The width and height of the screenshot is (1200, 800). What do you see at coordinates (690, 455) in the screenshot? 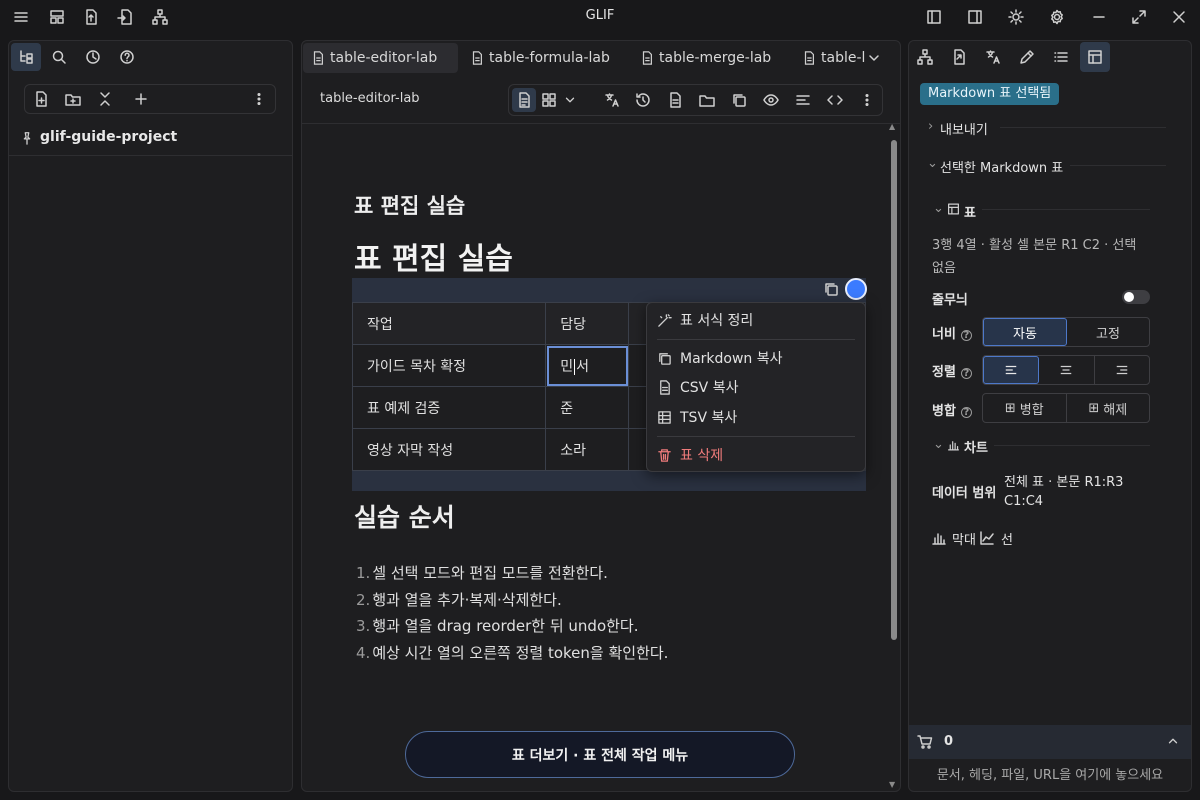
I see `menu-item-delete-table: 표 삭제` at bounding box center [690, 455].